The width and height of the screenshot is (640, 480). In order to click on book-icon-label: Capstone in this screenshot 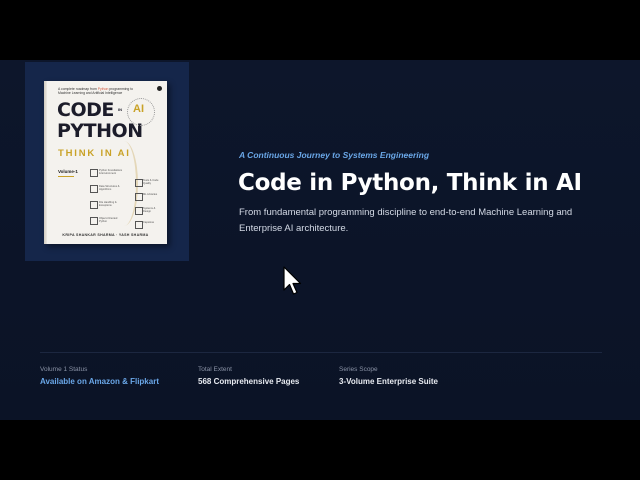, I will do `click(149, 222)`.